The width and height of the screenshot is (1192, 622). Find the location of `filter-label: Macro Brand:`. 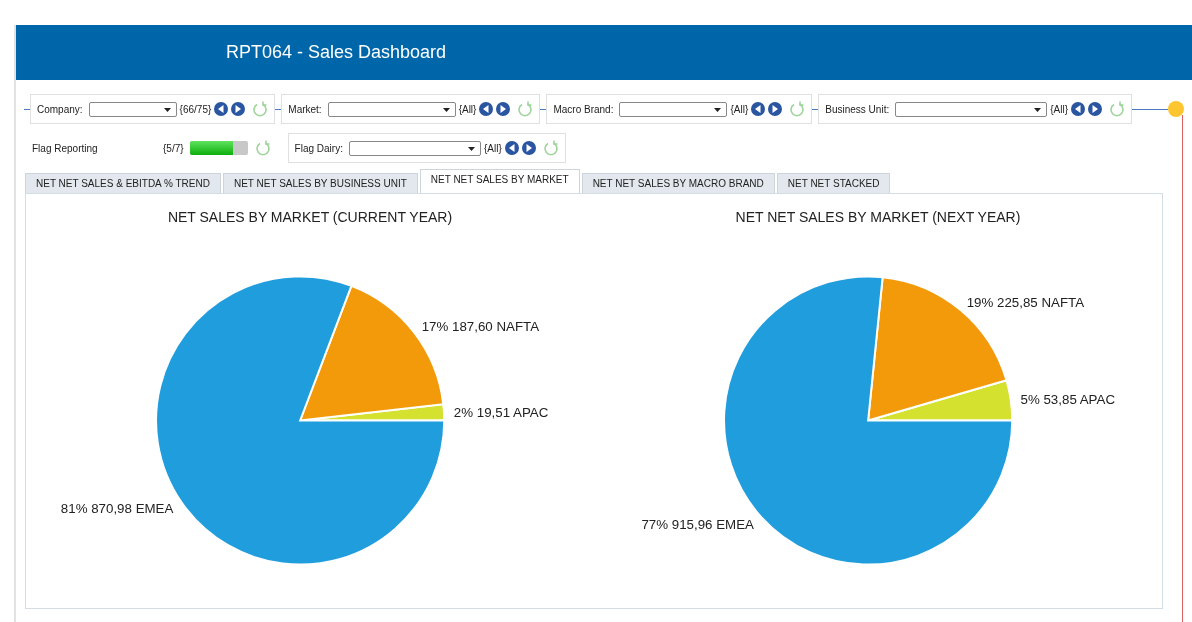

filter-label: Macro Brand: is located at coordinates (583, 109).